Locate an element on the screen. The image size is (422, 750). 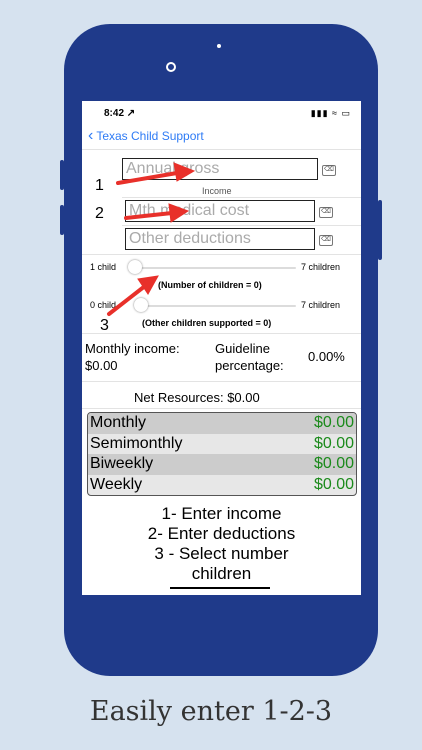
marketing-caption: Easily enter 1-2-3 is located at coordinates (211, 711).